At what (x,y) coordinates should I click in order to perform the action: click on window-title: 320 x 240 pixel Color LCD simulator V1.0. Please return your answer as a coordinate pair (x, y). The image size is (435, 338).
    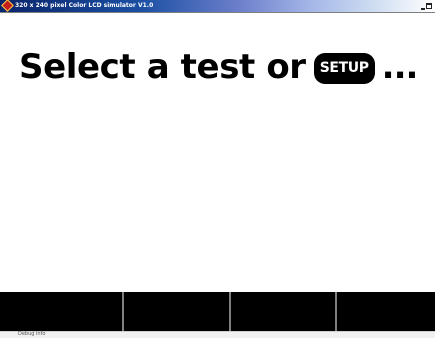
    Looking at the image, I should click on (84, 5).